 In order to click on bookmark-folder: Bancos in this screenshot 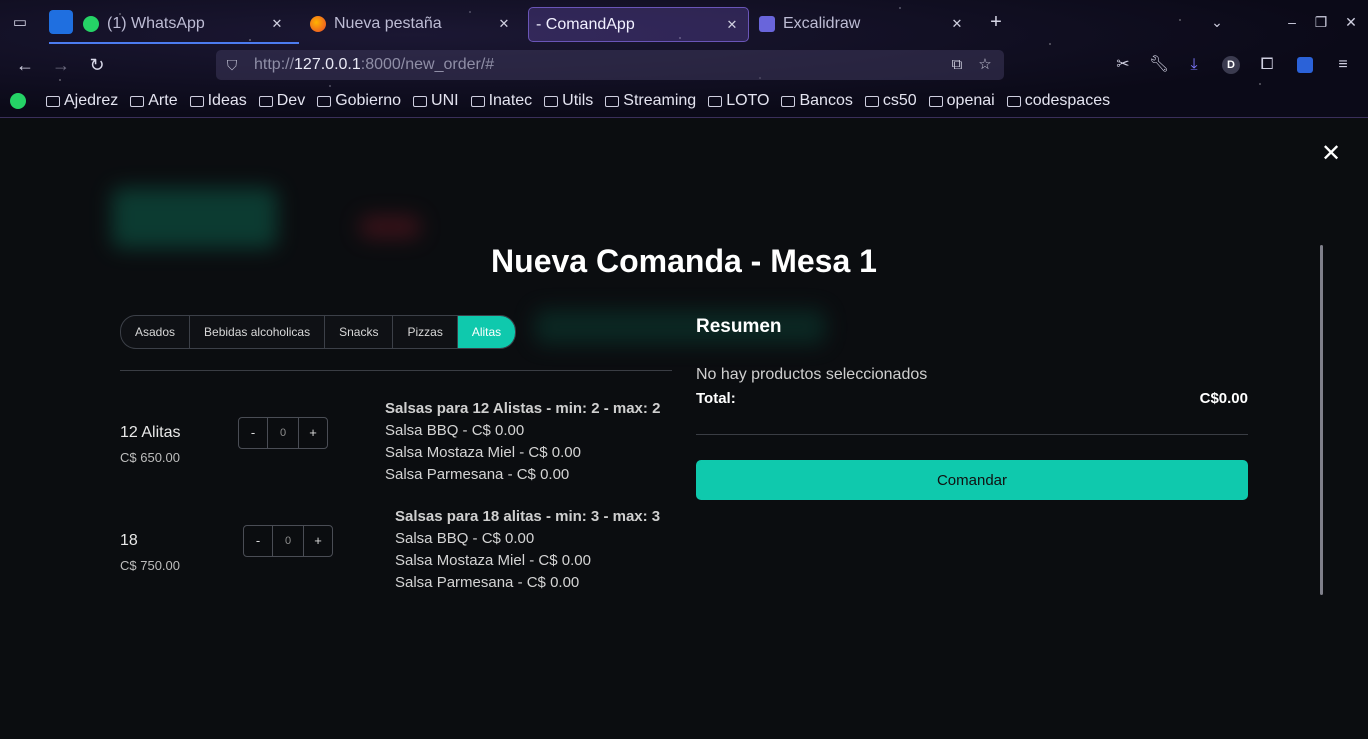, I will do `click(817, 101)`.